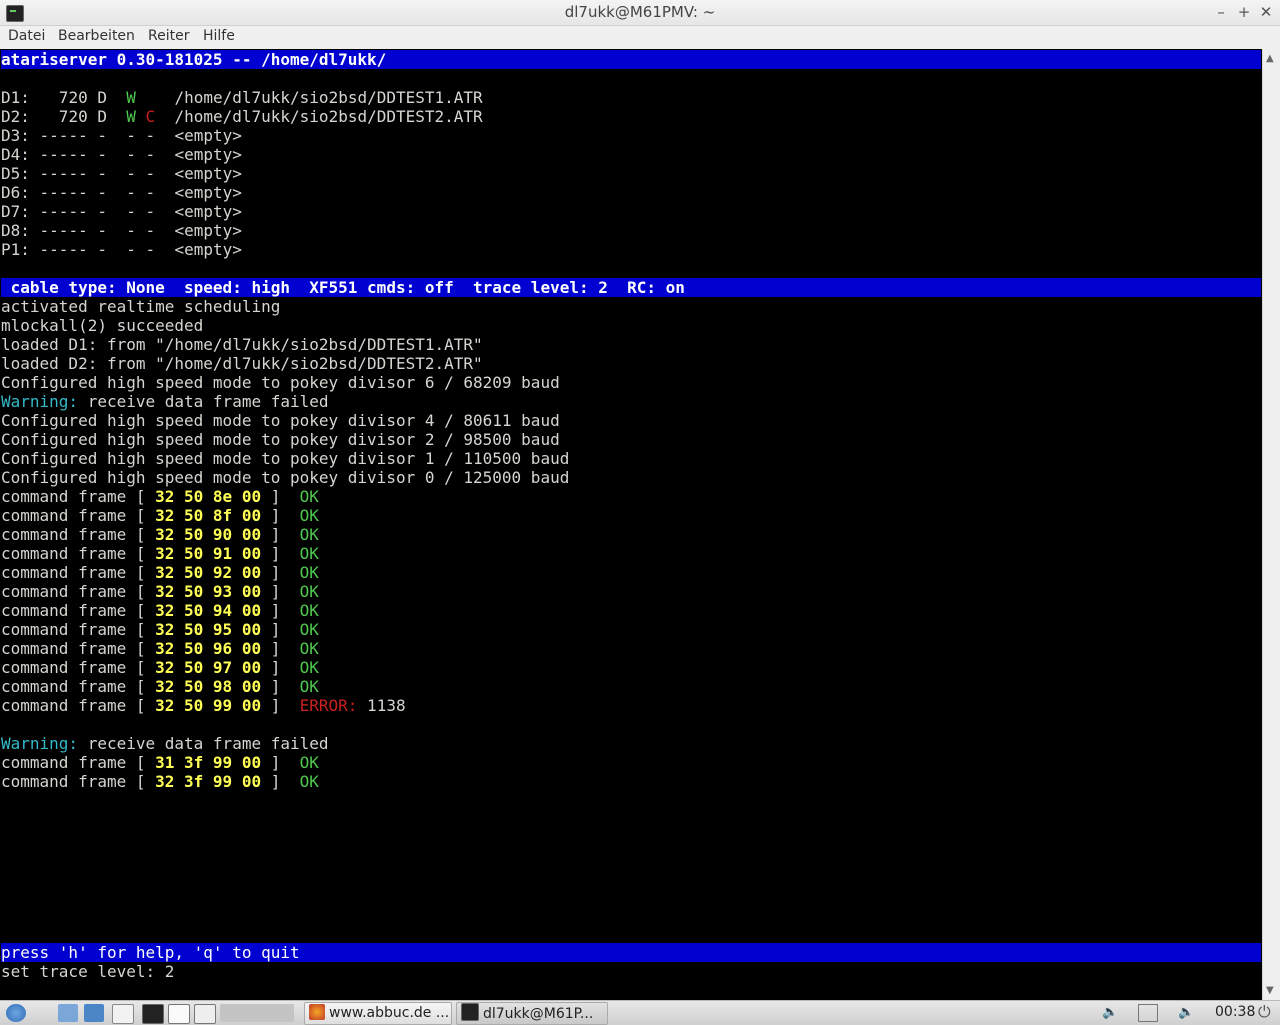  I want to click on cmd-bytes: 32 50 8e 00, so click(208, 496).